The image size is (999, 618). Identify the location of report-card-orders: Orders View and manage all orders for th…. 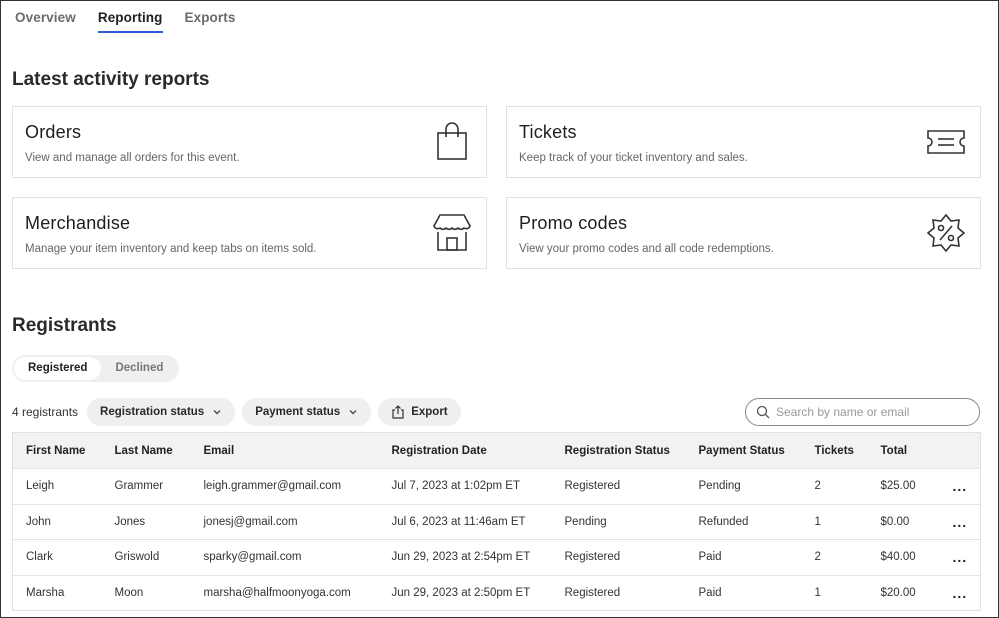
(249, 142).